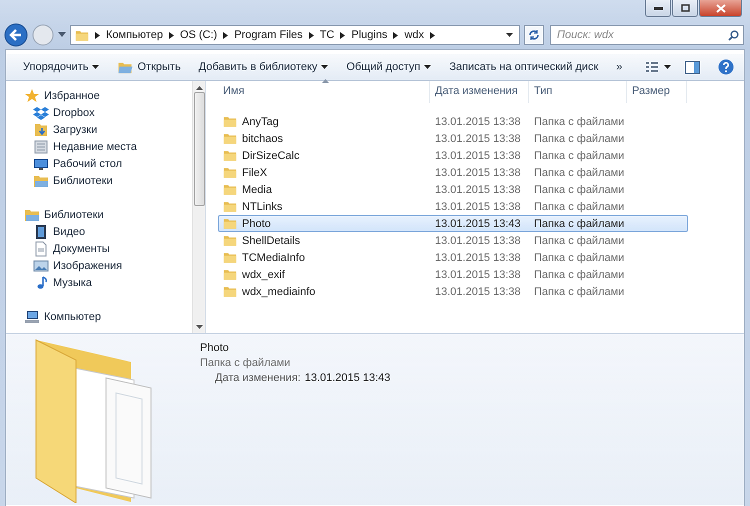  Describe the element at coordinates (198, 207) in the screenshot. I see `scrollbar` at that location.